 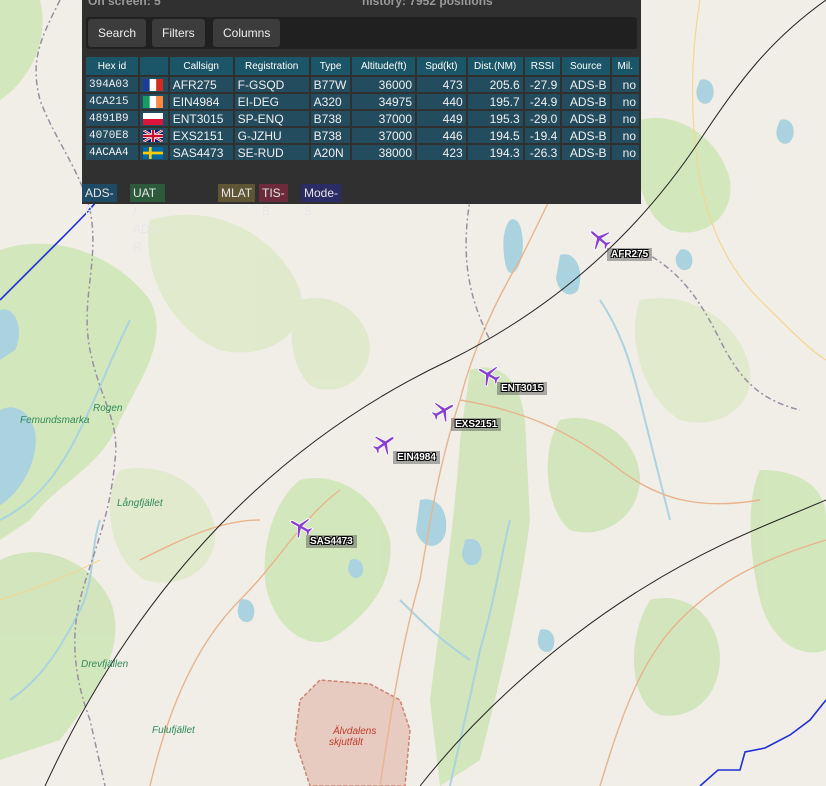 What do you see at coordinates (441, 84) in the screenshot?
I see `speed: 473` at bounding box center [441, 84].